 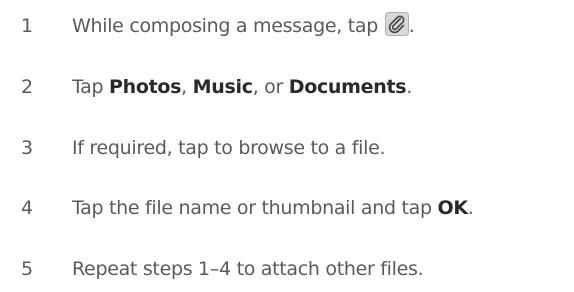 I want to click on step-text-part: While composing a message, tap, so click(x=225, y=26).